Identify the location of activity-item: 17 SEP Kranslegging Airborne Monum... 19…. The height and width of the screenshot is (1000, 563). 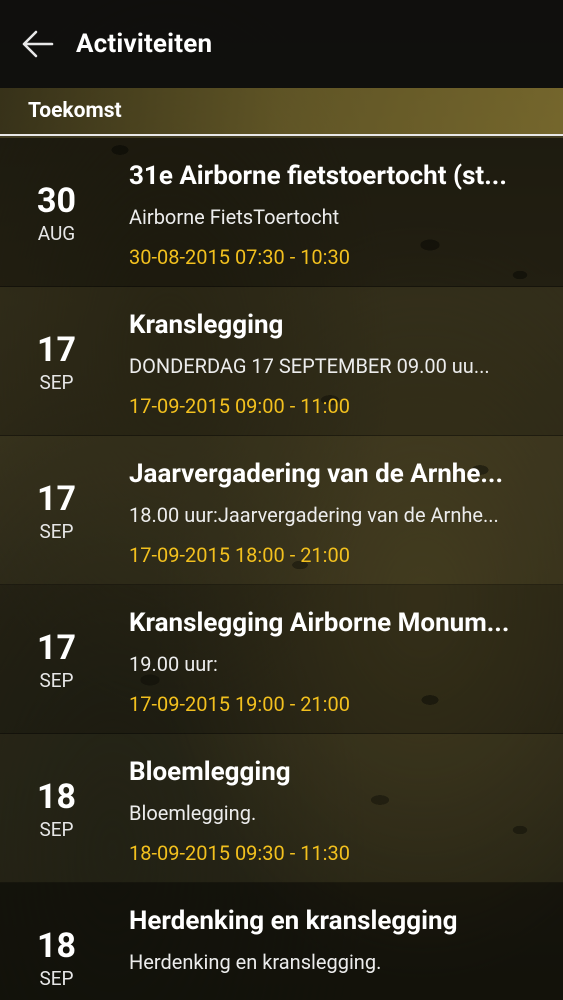
(281, 659).